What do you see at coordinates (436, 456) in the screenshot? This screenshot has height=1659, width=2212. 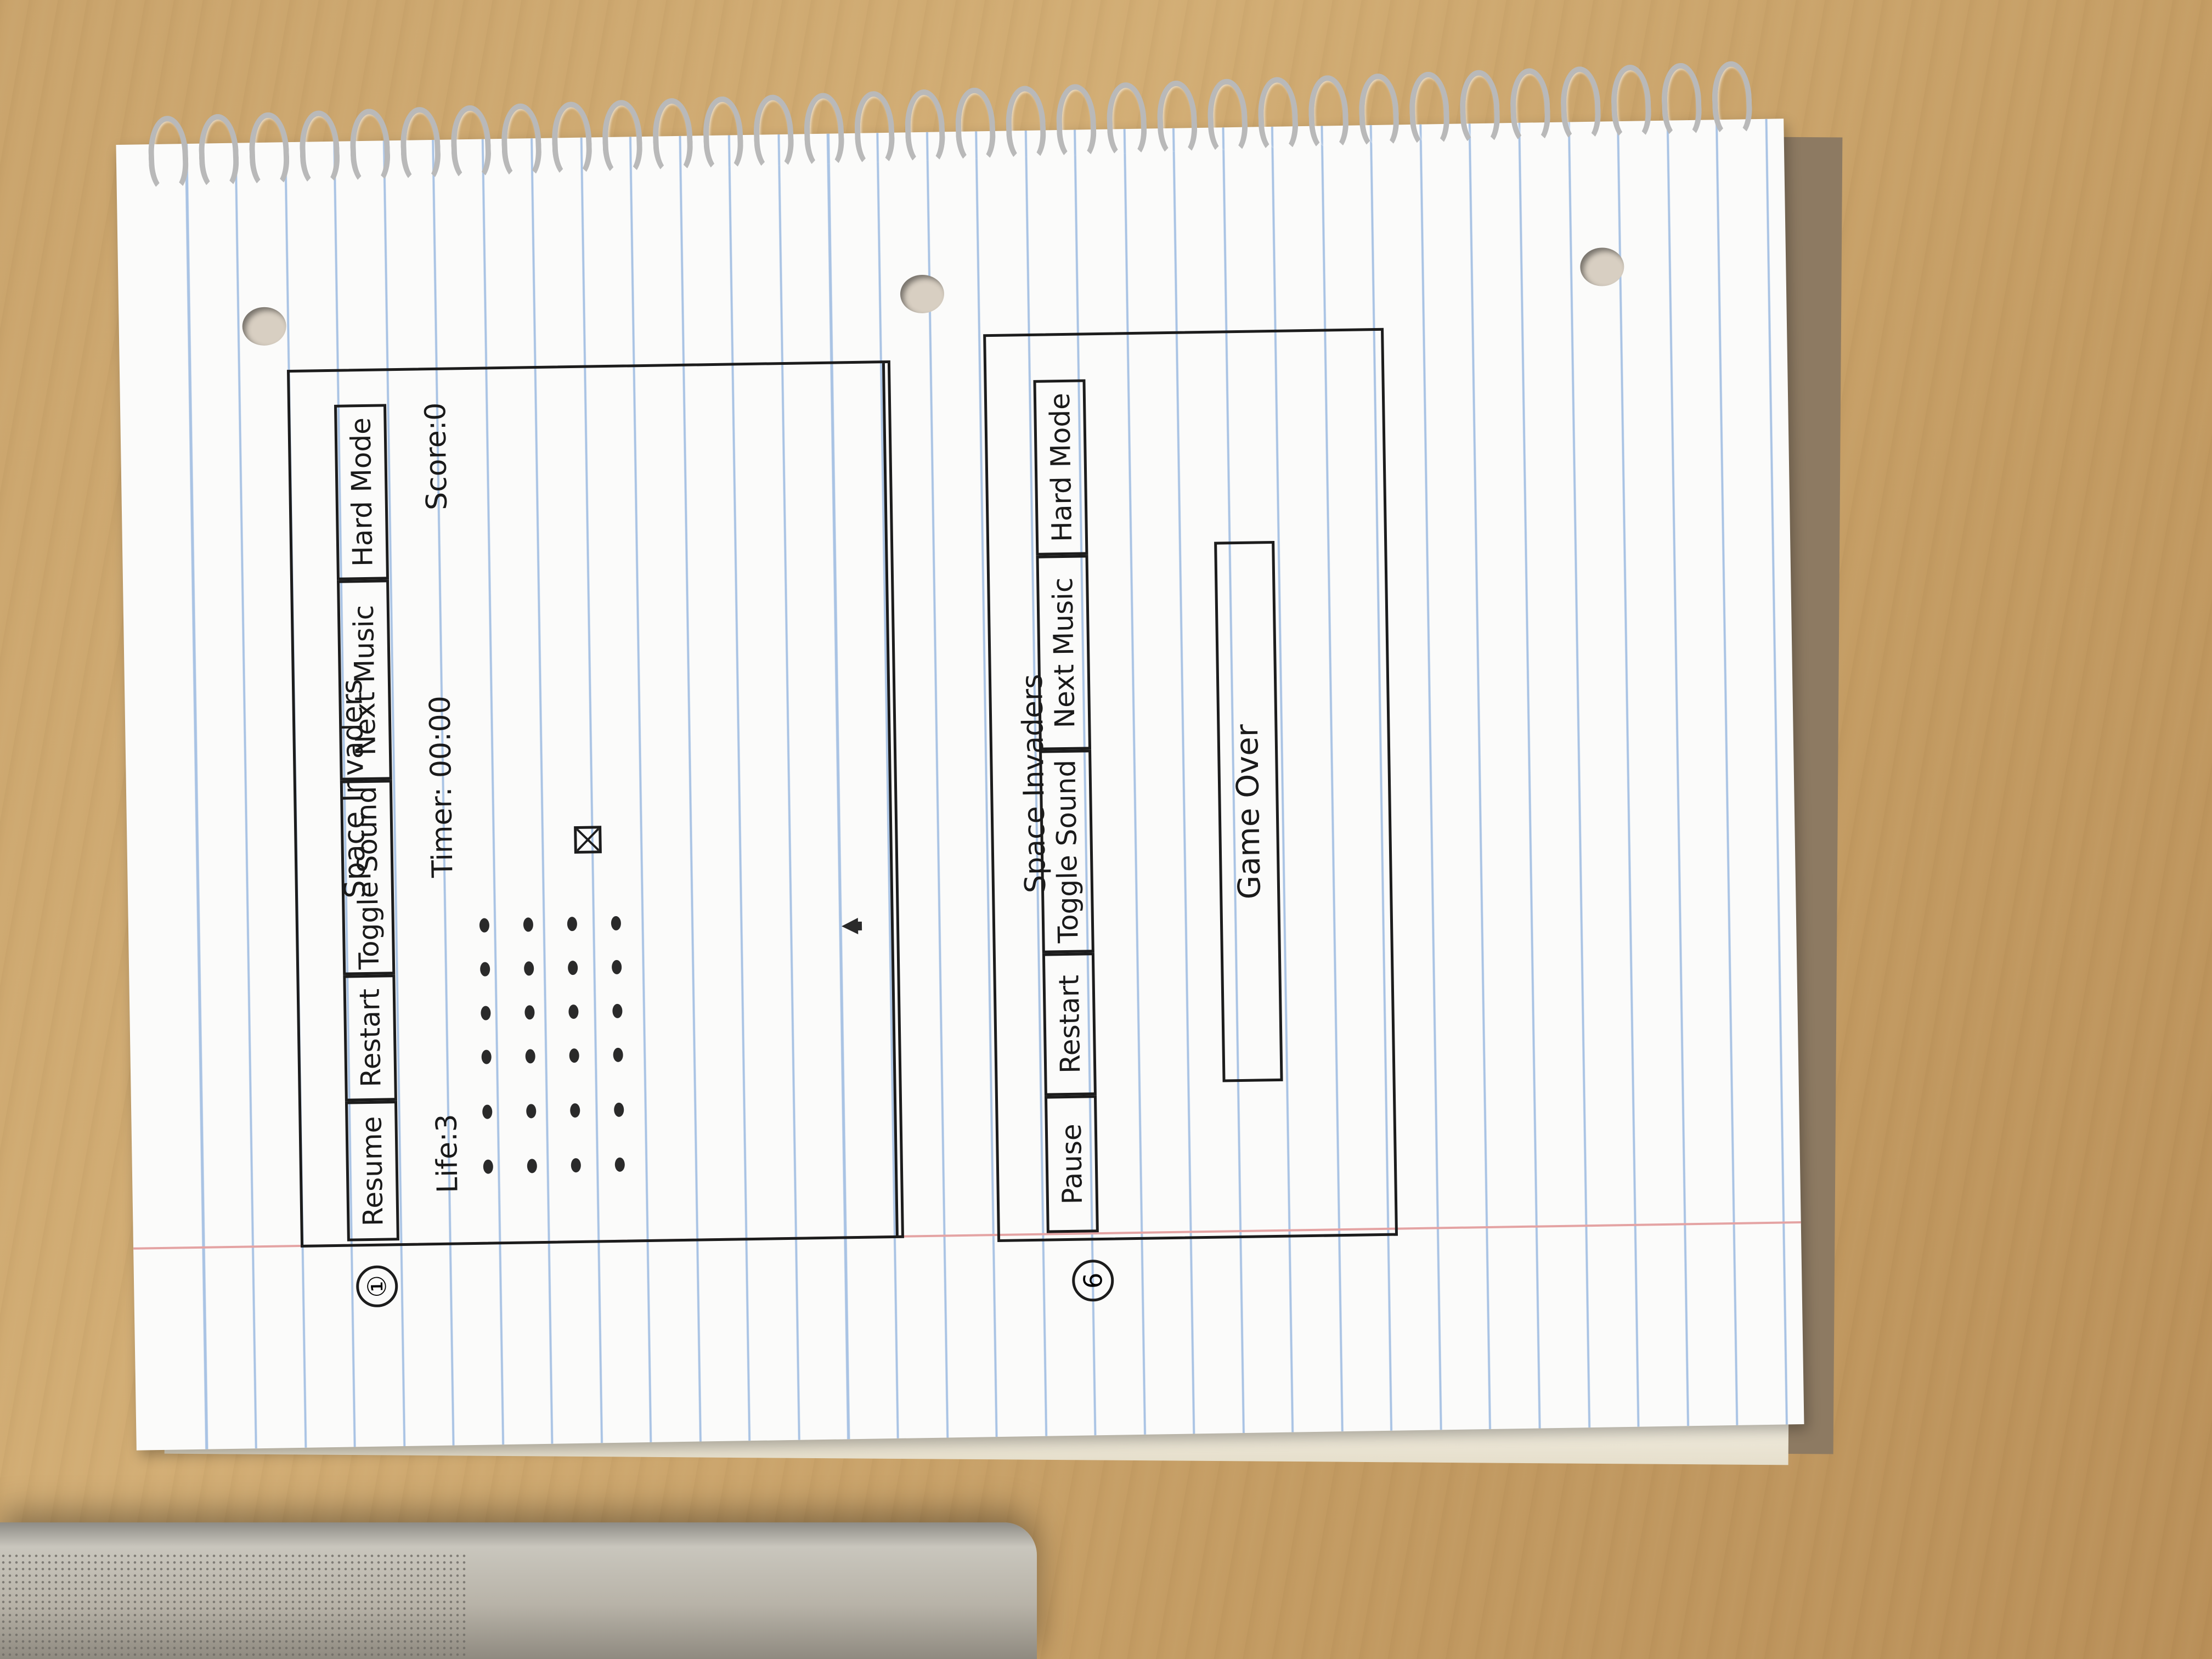 I see `score-display: Score:0` at bounding box center [436, 456].